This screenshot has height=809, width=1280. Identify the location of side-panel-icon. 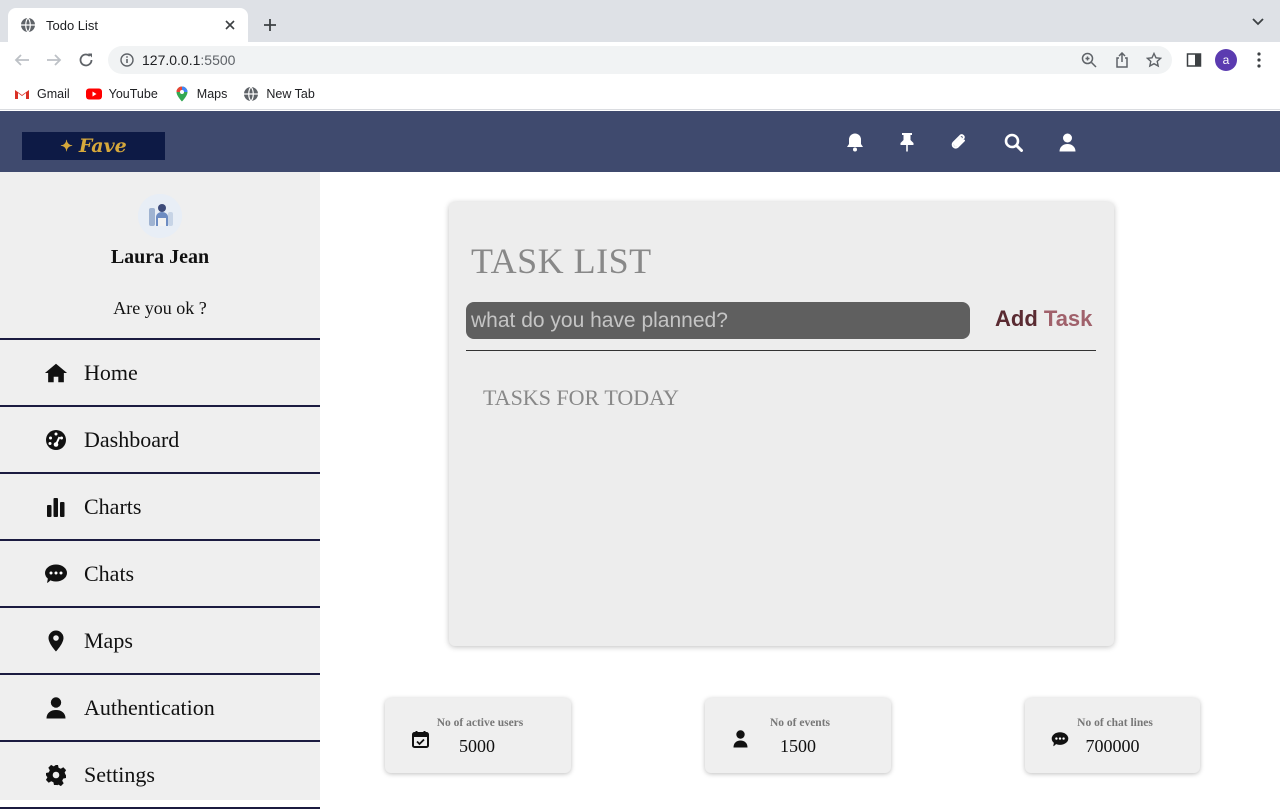
(1194, 60).